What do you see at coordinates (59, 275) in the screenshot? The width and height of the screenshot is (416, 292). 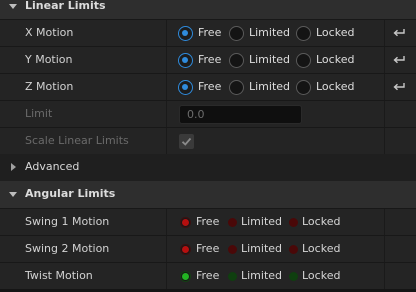 I see `property-label: Twist Motion` at bounding box center [59, 275].